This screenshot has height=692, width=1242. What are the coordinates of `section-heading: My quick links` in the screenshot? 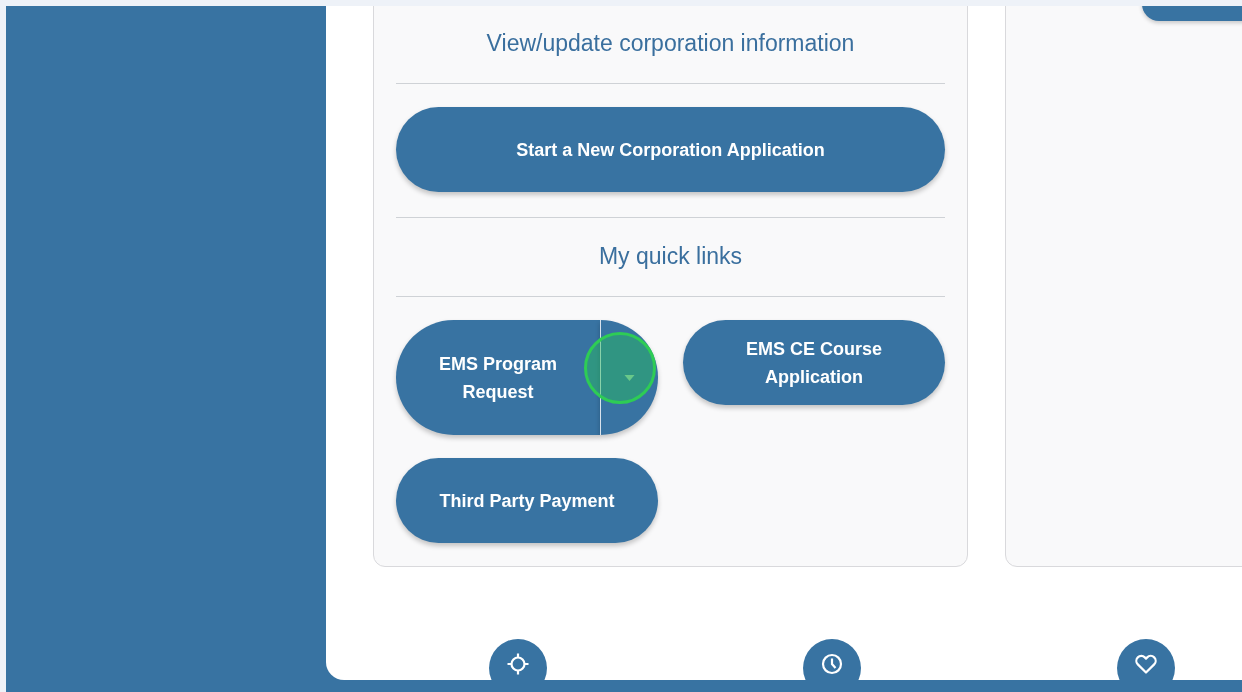 It's located at (670, 256).